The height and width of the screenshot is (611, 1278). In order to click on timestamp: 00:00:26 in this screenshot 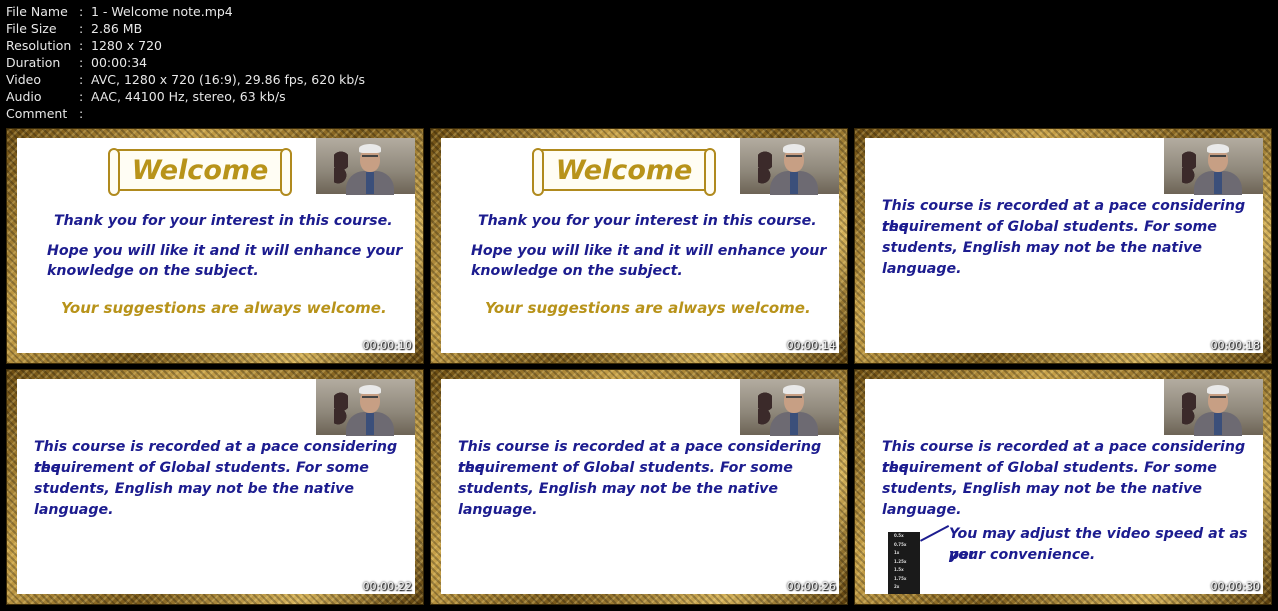, I will do `click(811, 586)`.